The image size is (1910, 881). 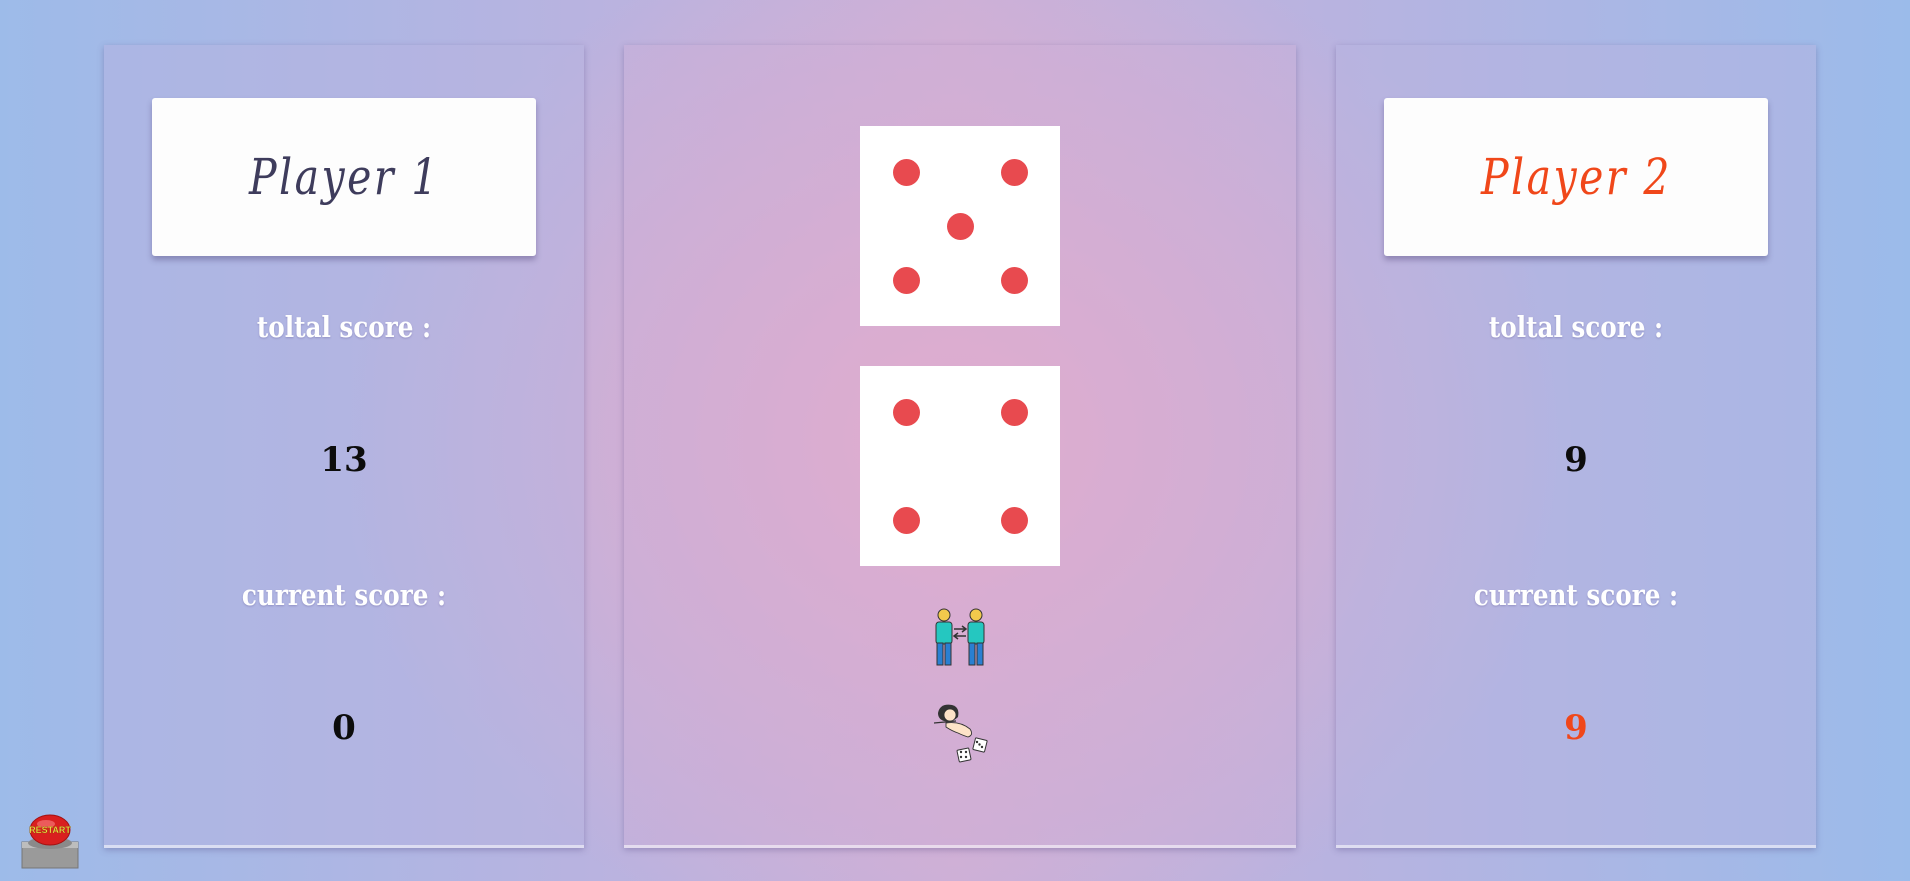 What do you see at coordinates (50, 830) in the screenshot?
I see `restart-label: RESTART` at bounding box center [50, 830].